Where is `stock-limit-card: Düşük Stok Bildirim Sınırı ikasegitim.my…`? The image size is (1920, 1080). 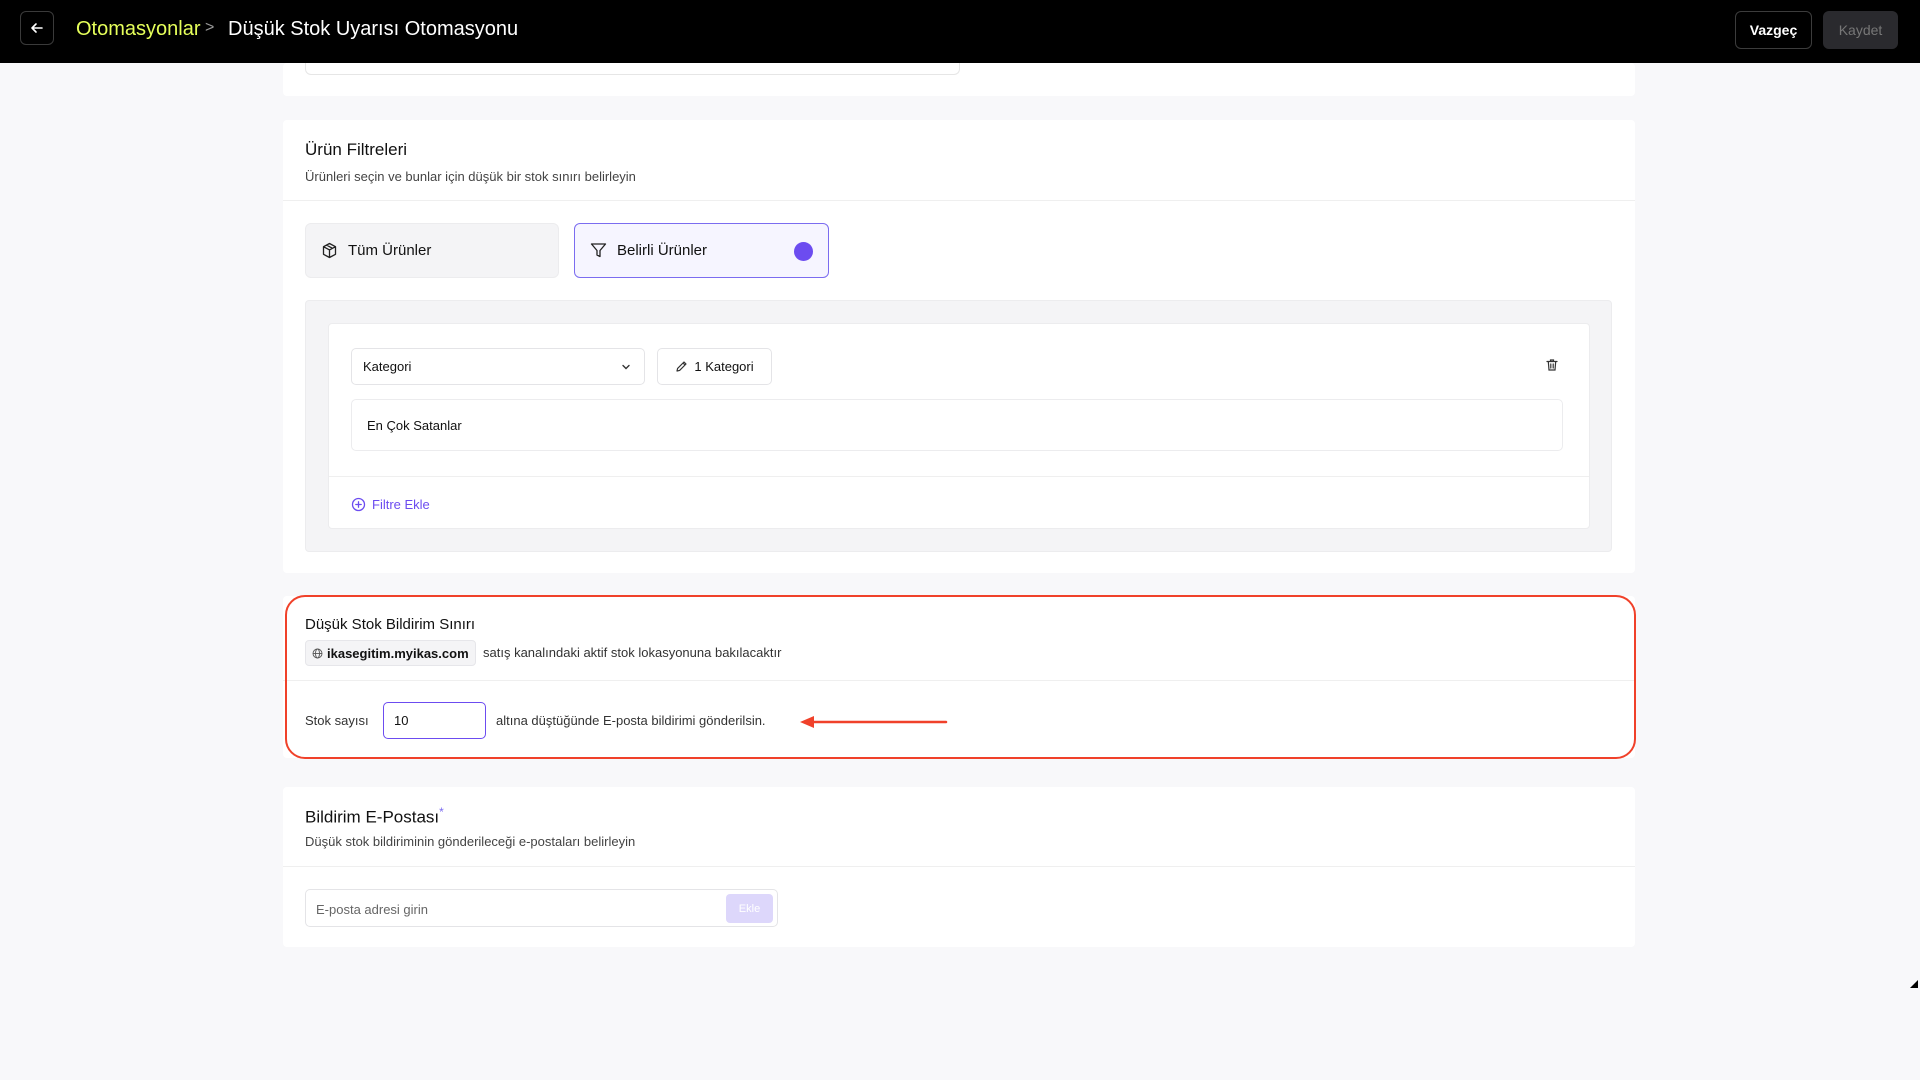
stock-limit-card: Düşük Stok Bildirim Sınırı ikasegitim.my… is located at coordinates (959, 677).